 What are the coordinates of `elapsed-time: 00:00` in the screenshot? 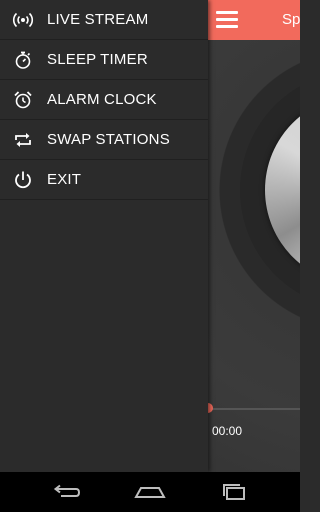 It's located at (227, 431).